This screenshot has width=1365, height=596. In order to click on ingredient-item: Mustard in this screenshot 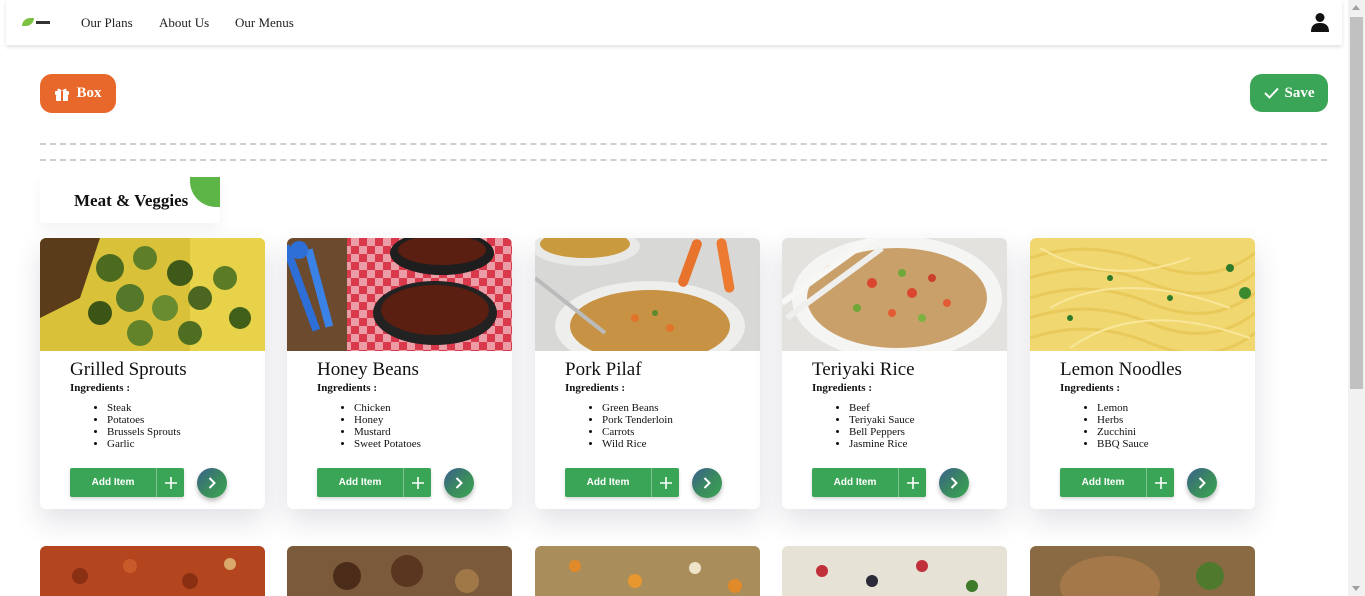, I will do `click(387, 432)`.